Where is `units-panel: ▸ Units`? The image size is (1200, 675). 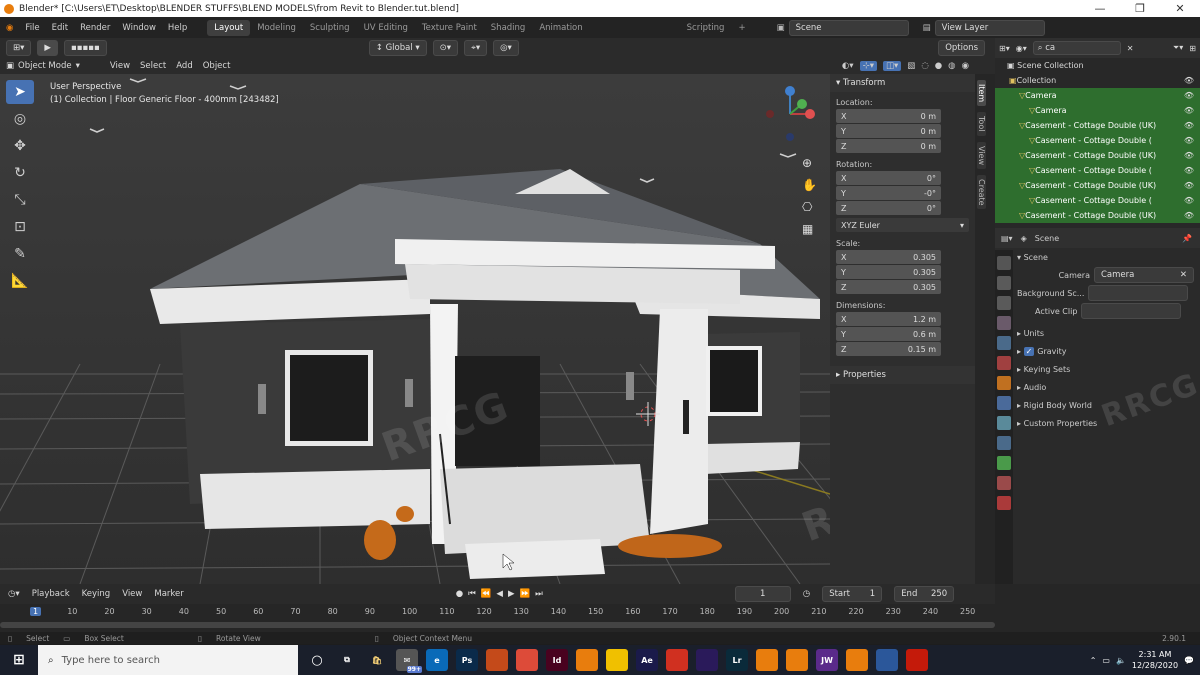 units-panel: ▸ Units is located at coordinates (1108, 333).